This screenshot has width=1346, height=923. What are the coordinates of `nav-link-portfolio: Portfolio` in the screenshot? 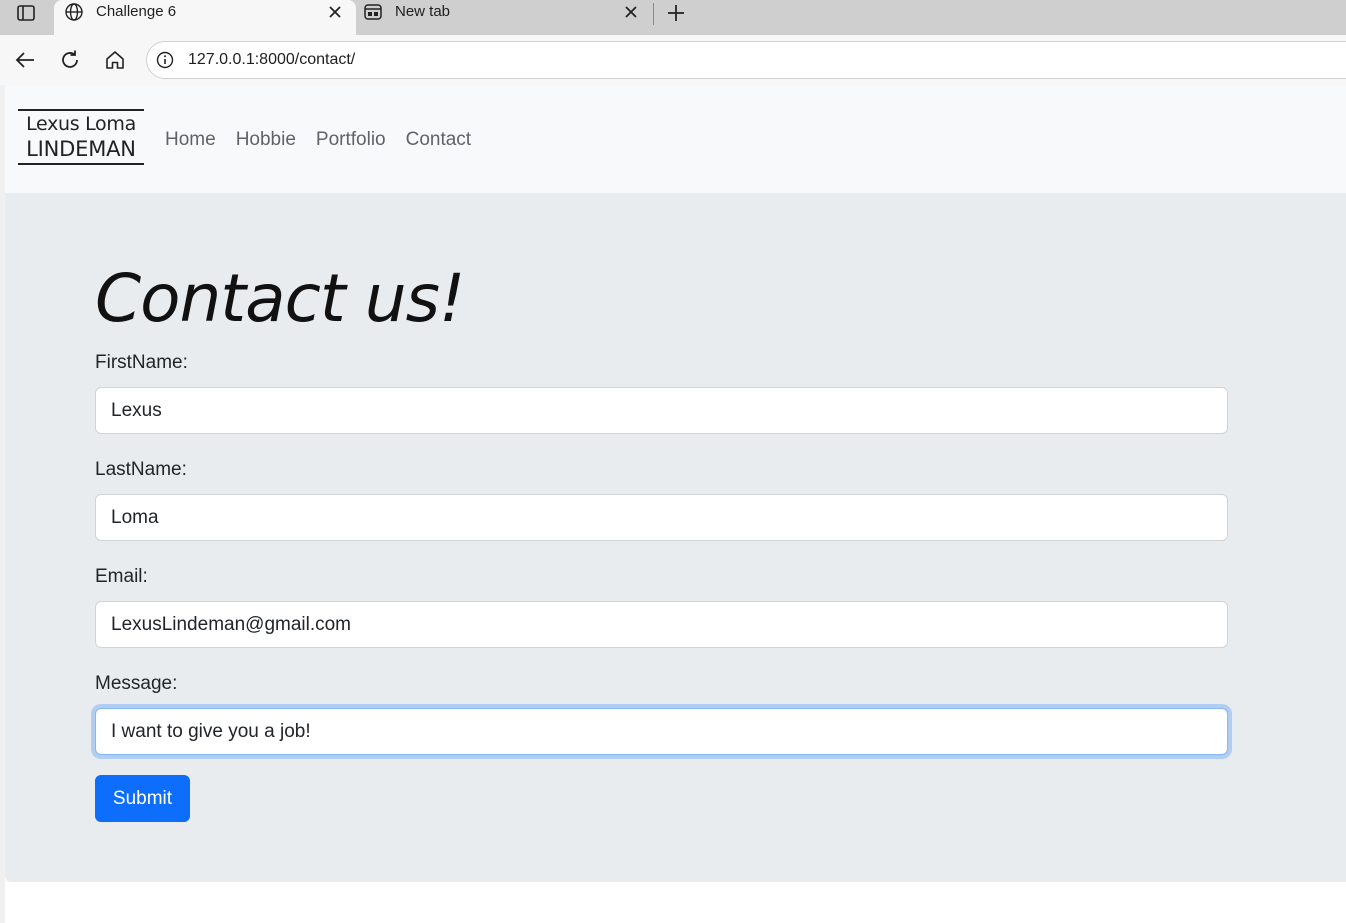 It's located at (356, 140).